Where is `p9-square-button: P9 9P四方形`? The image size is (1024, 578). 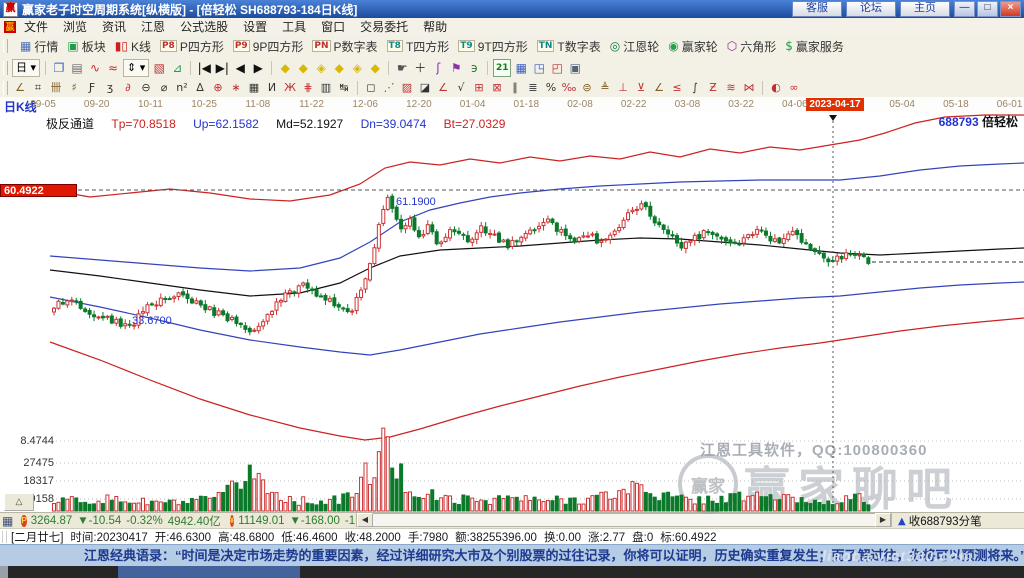
p9-square-button: P9 9P四方形 is located at coordinates (267, 46).